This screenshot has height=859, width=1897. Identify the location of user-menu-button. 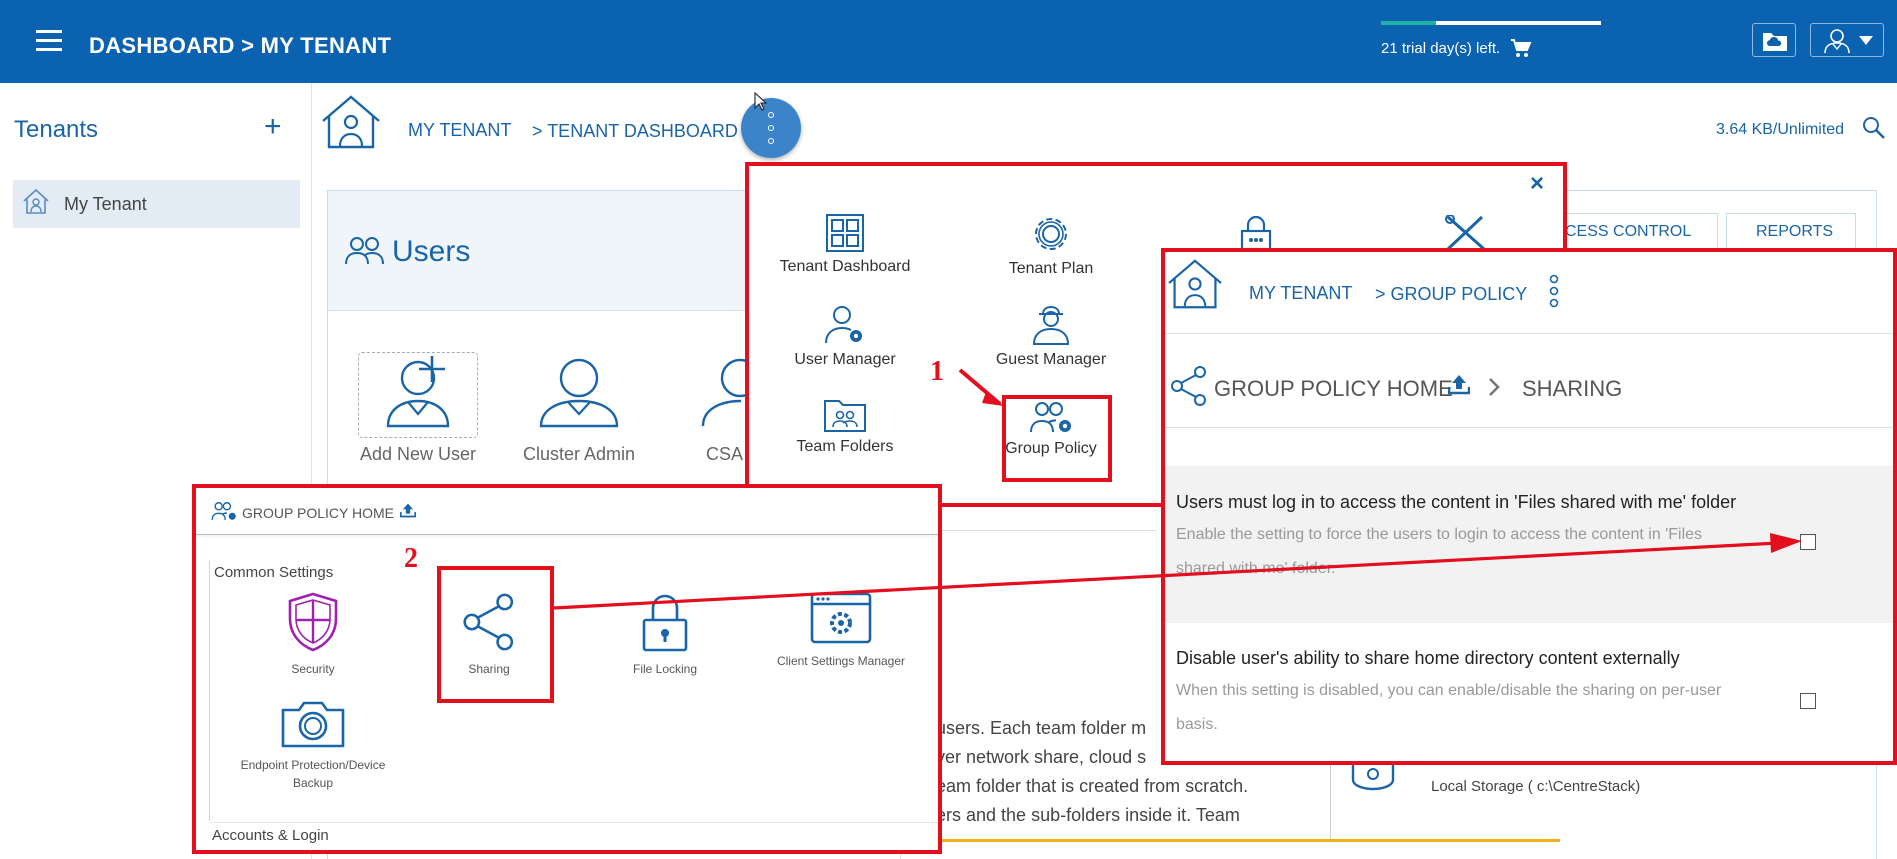
(1847, 40).